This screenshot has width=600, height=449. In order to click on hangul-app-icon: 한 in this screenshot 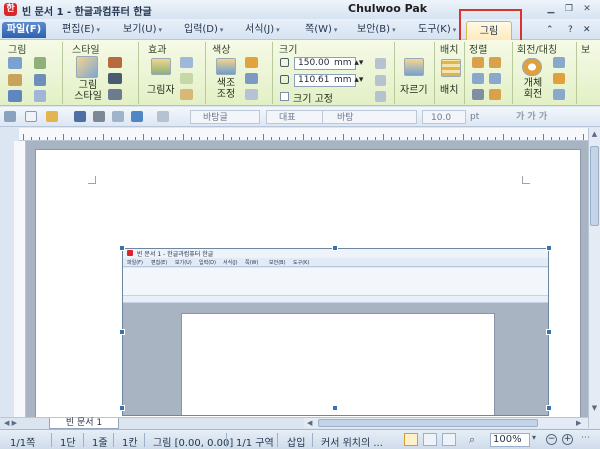, I will do `click(10, 9)`.